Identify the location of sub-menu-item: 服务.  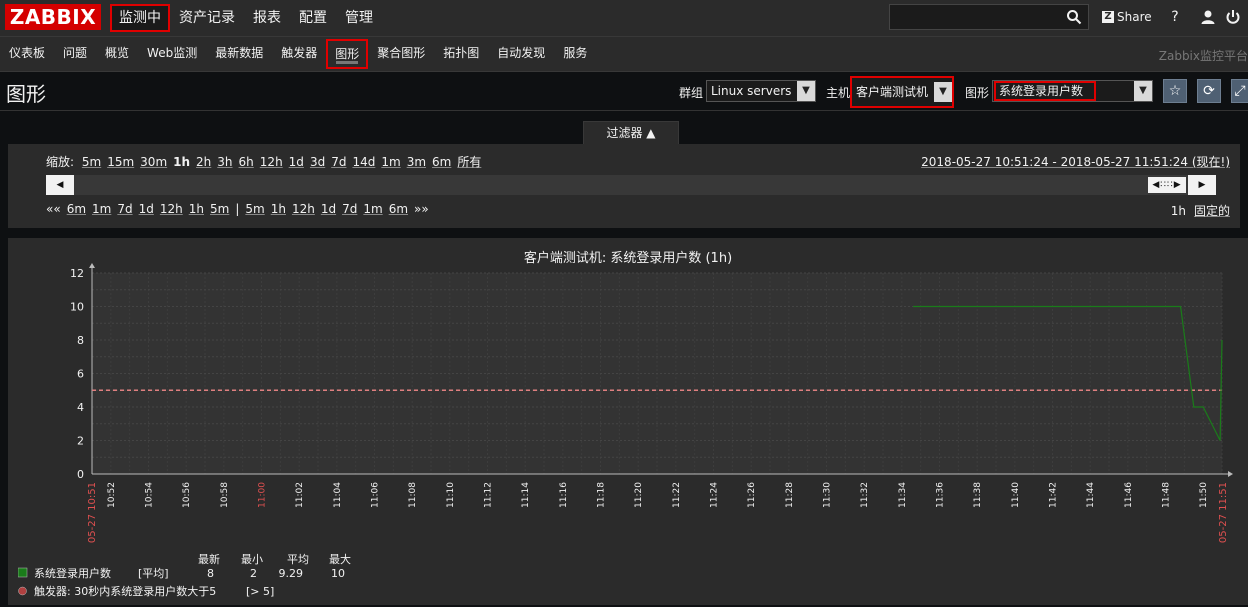
(575, 54).